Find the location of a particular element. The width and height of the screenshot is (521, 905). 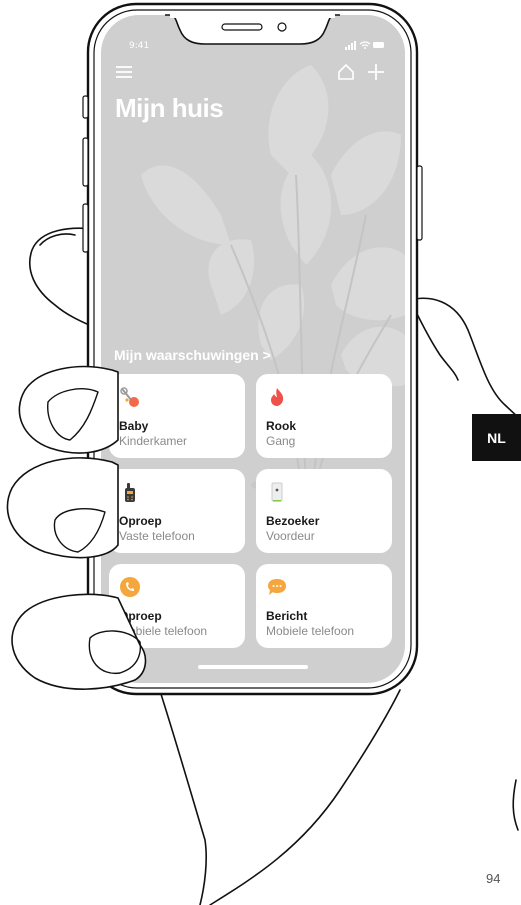

landline-phone-icon is located at coordinates (130, 492).